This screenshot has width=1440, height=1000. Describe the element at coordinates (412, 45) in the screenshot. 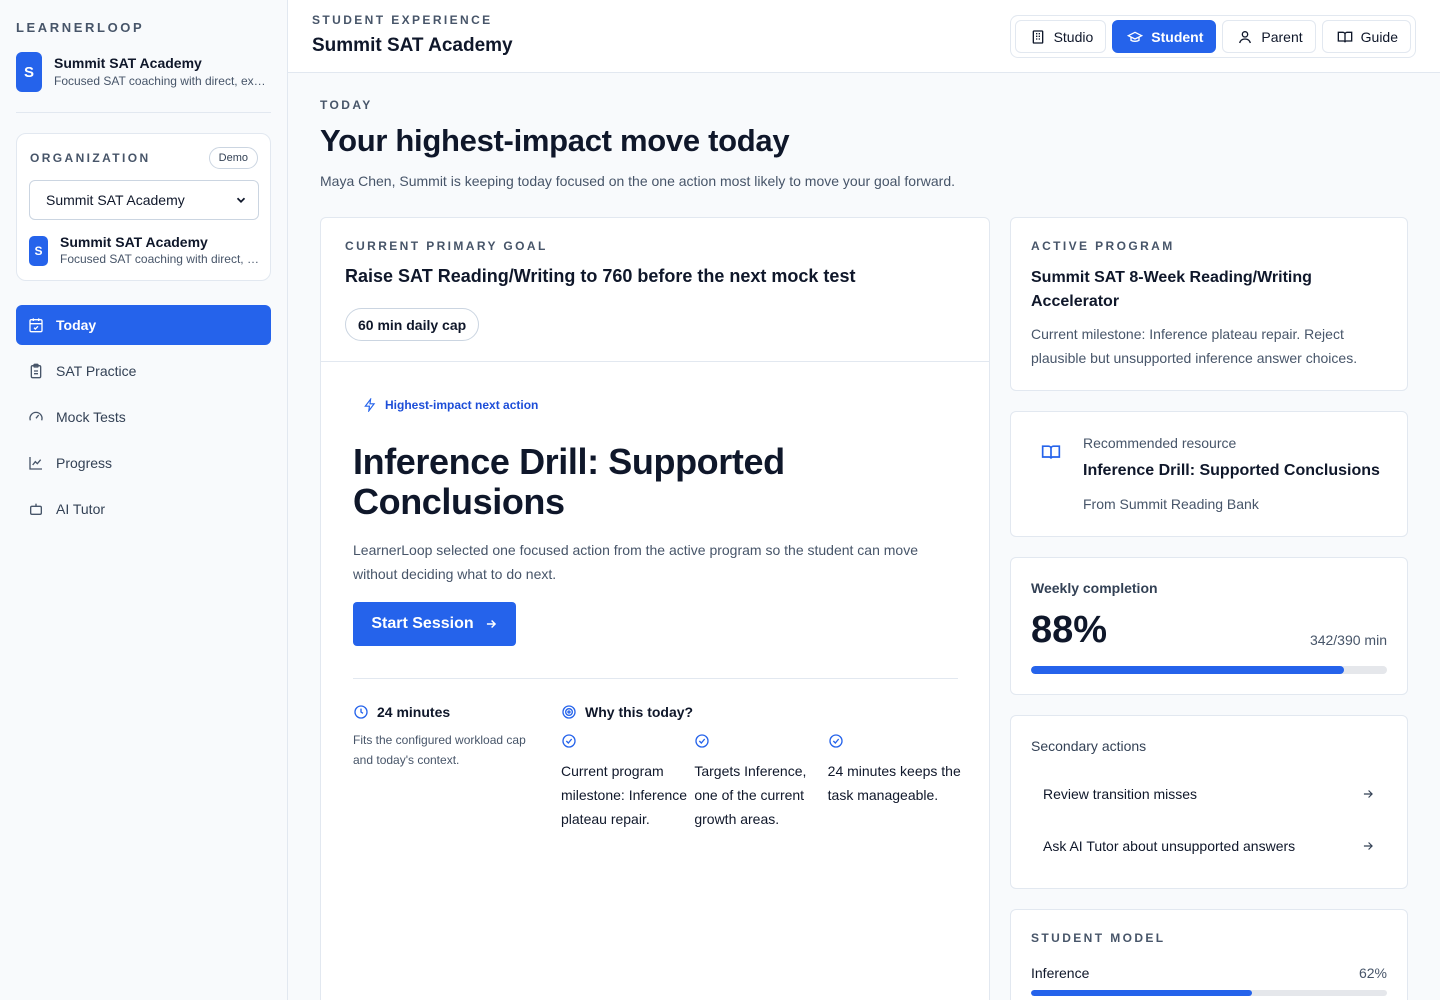

I see `page-title: Summit SAT Academy` at that location.